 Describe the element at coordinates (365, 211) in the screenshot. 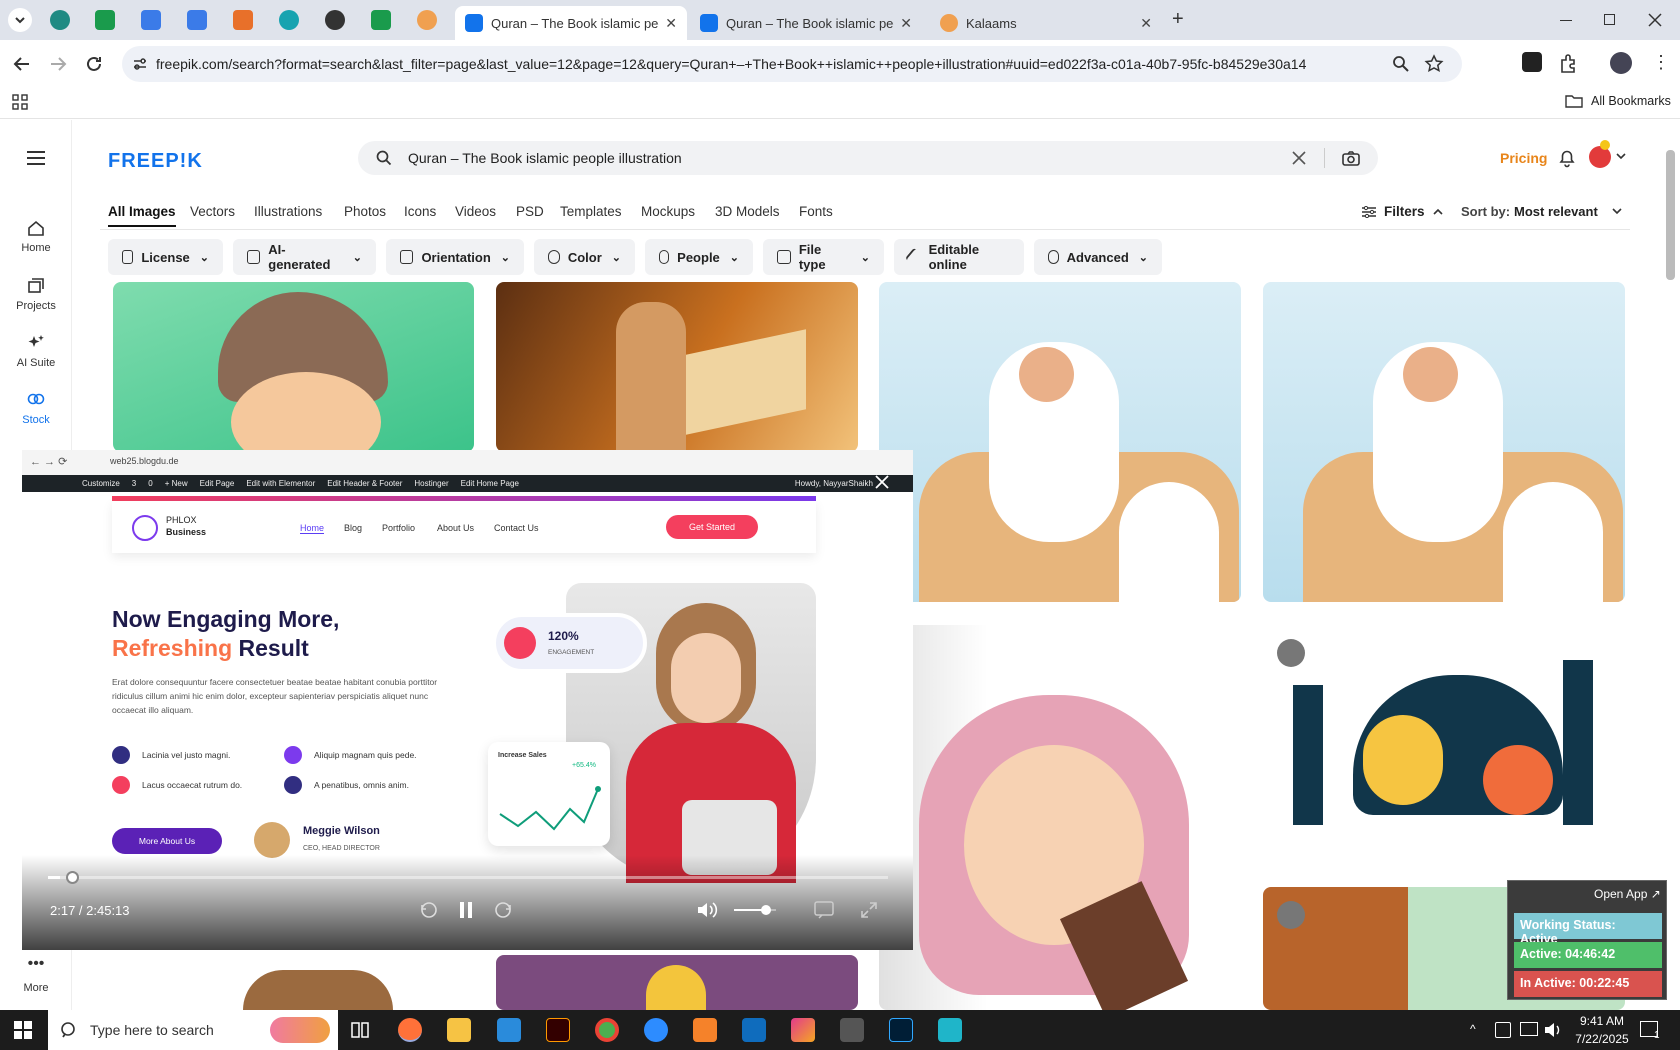

I see `tab-photos: Photos` at that location.